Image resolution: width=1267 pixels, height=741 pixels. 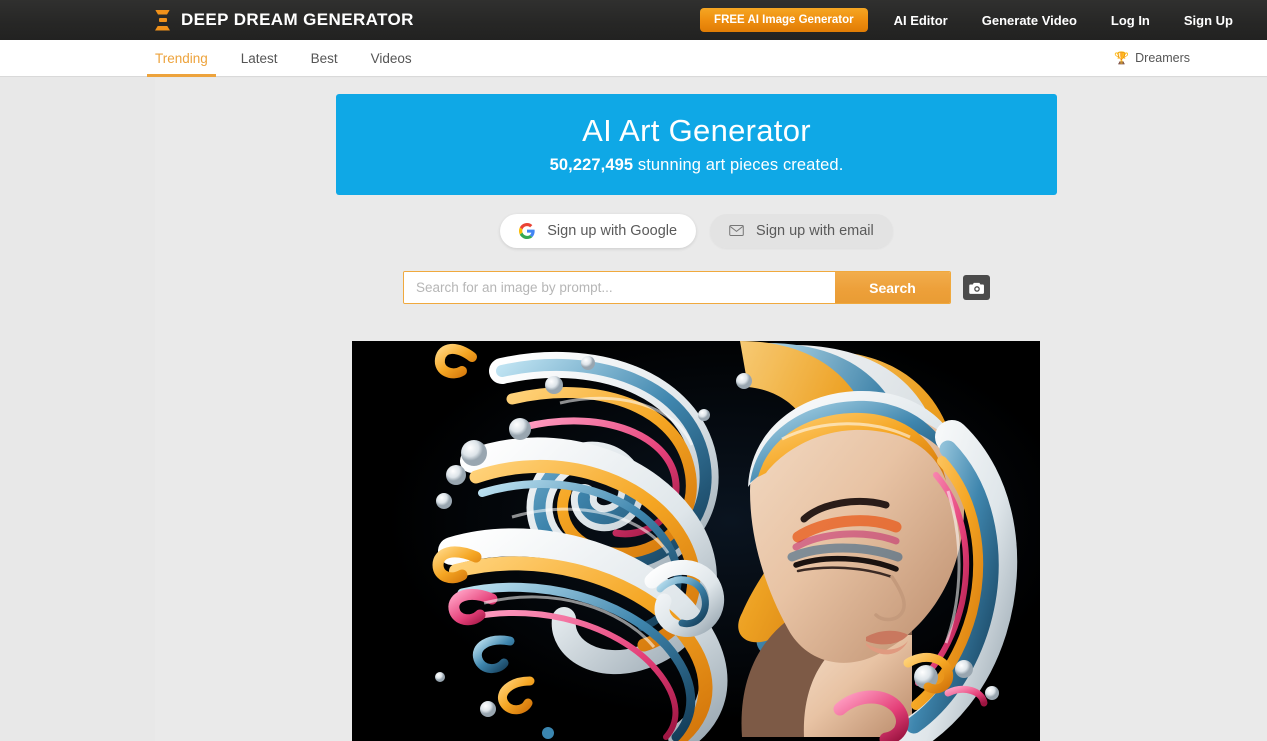 I want to click on sign-up-with-email-button: Sign up with email, so click(x=801, y=231).